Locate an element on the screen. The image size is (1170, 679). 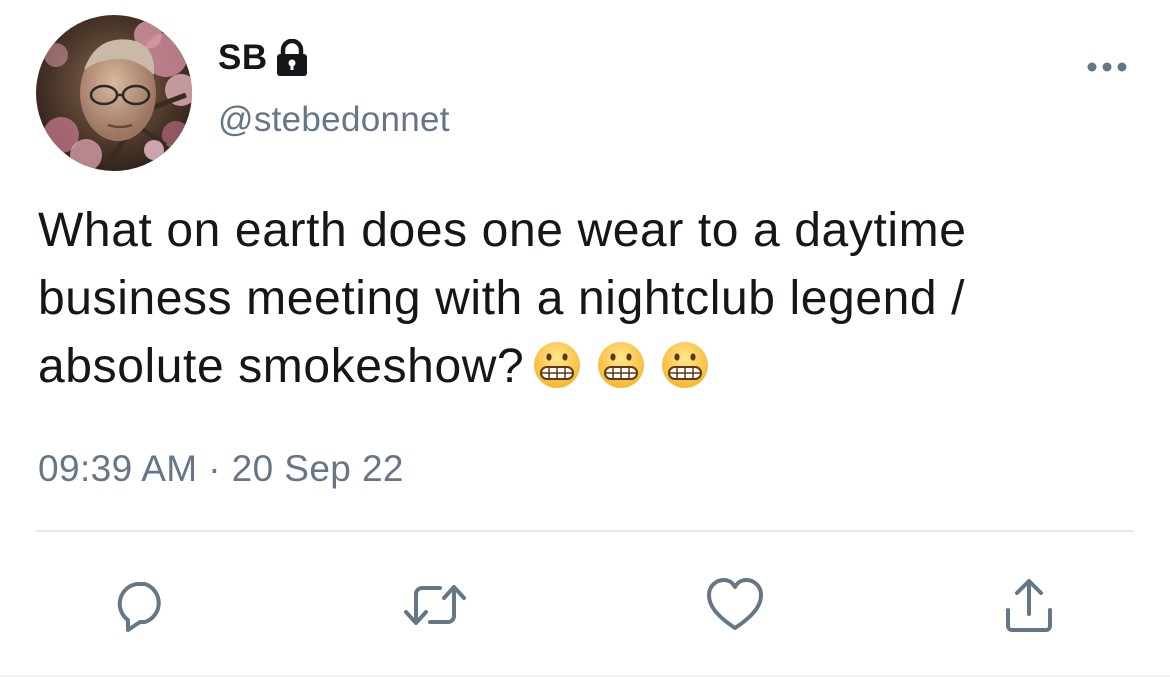
speech-bubble-icon is located at coordinates (139, 607).